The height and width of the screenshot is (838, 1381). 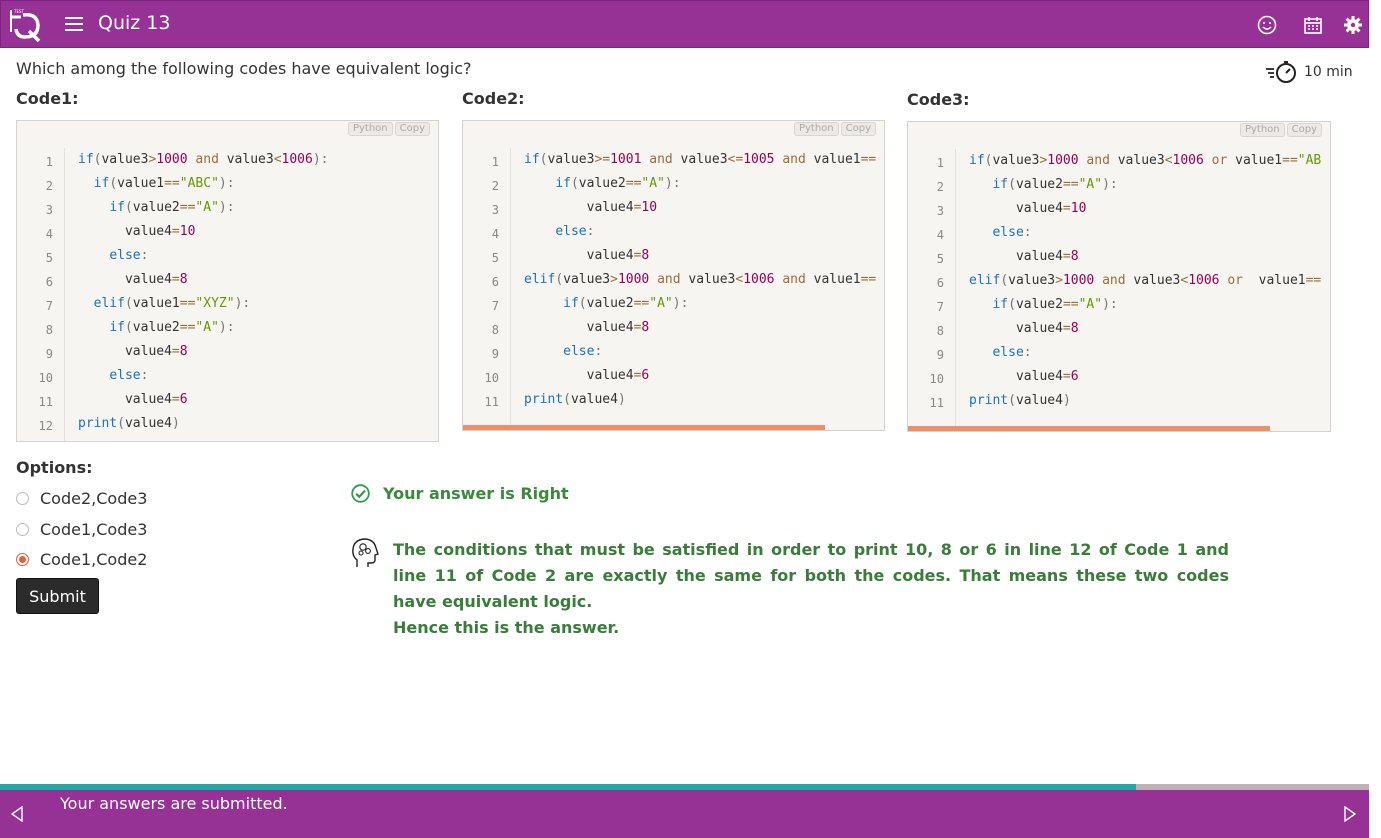 I want to click on code-line: 9 value4=8, so click(x=227, y=354).